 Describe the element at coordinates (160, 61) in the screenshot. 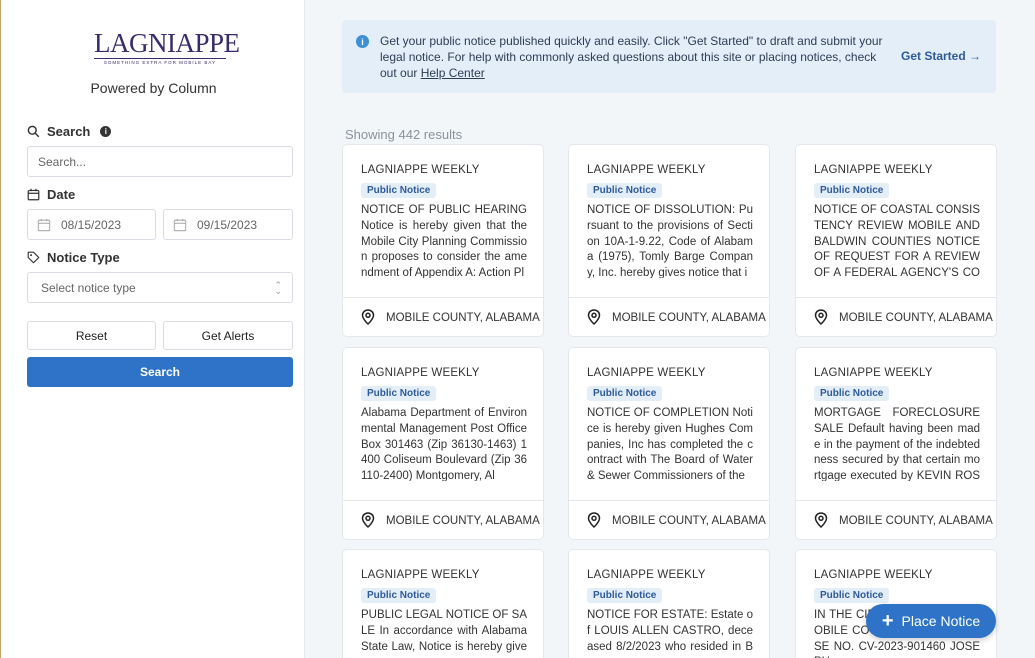

I see `logo-tagline: SOMETHING EXTRA FOR MOBILE BAY` at that location.